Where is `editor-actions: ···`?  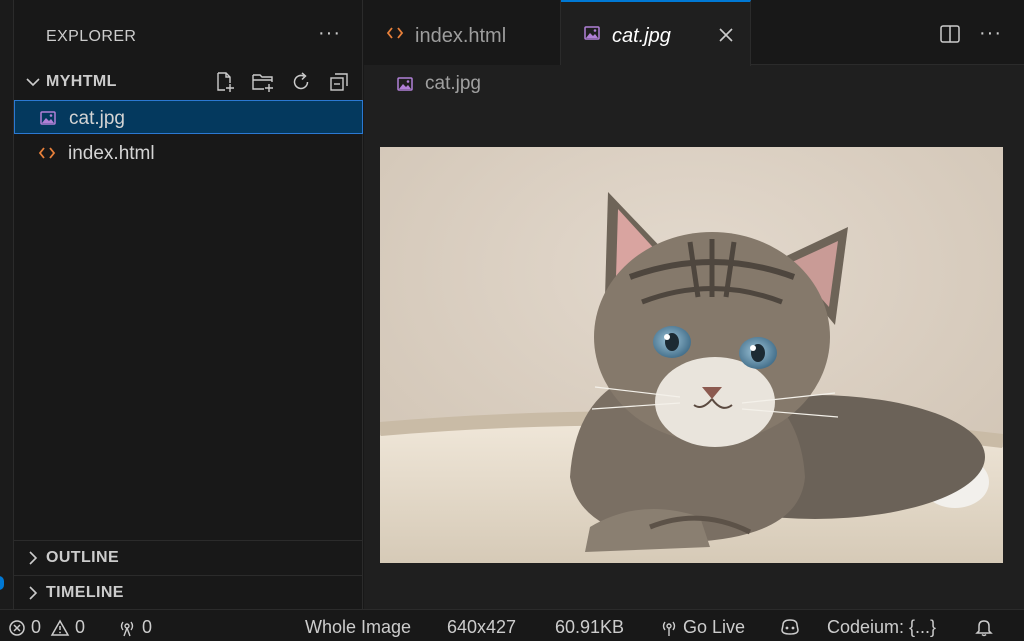 editor-actions: ··· is located at coordinates (970, 33).